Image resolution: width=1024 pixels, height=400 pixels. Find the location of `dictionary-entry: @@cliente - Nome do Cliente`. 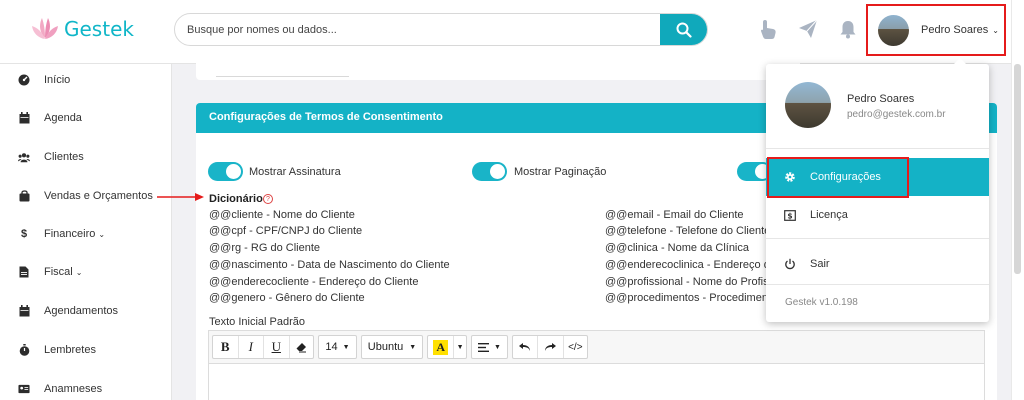

dictionary-entry: @@cliente - Nome do Cliente is located at coordinates (282, 215).